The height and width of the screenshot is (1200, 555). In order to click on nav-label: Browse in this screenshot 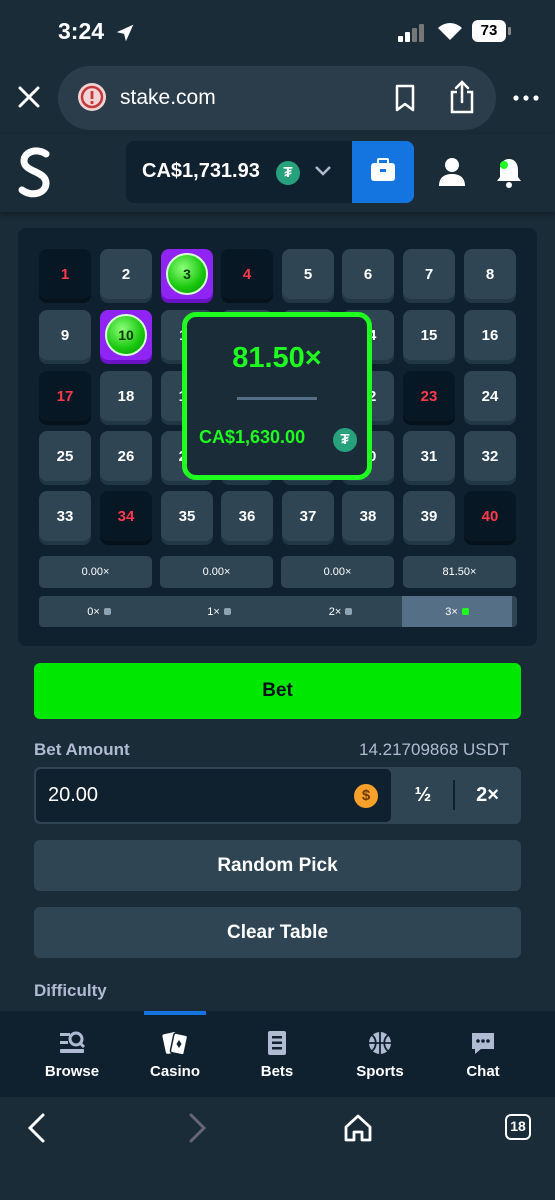, I will do `click(72, 1071)`.